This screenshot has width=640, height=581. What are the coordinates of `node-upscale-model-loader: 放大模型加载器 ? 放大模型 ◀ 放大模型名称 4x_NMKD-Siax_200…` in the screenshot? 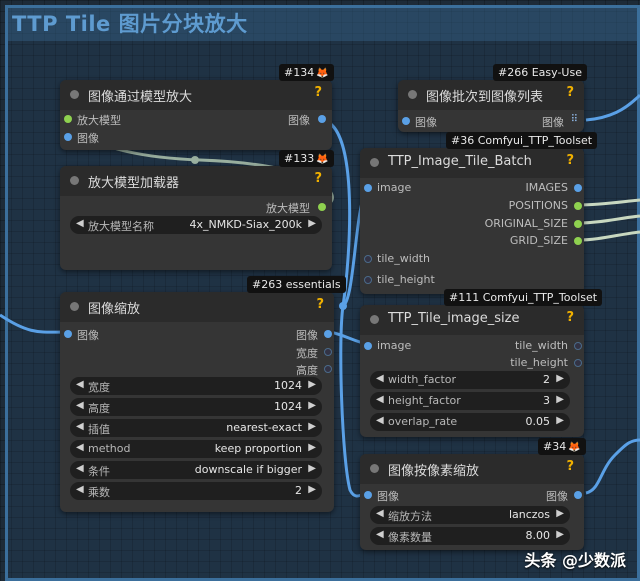 It's located at (196, 218).